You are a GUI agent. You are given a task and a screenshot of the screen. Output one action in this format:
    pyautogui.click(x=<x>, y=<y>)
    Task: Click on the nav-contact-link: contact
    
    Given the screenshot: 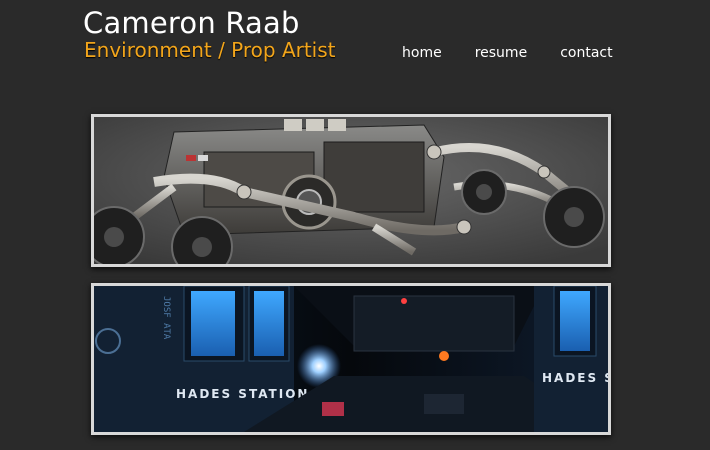 What is the action you would take?
    pyautogui.click(x=586, y=53)
    